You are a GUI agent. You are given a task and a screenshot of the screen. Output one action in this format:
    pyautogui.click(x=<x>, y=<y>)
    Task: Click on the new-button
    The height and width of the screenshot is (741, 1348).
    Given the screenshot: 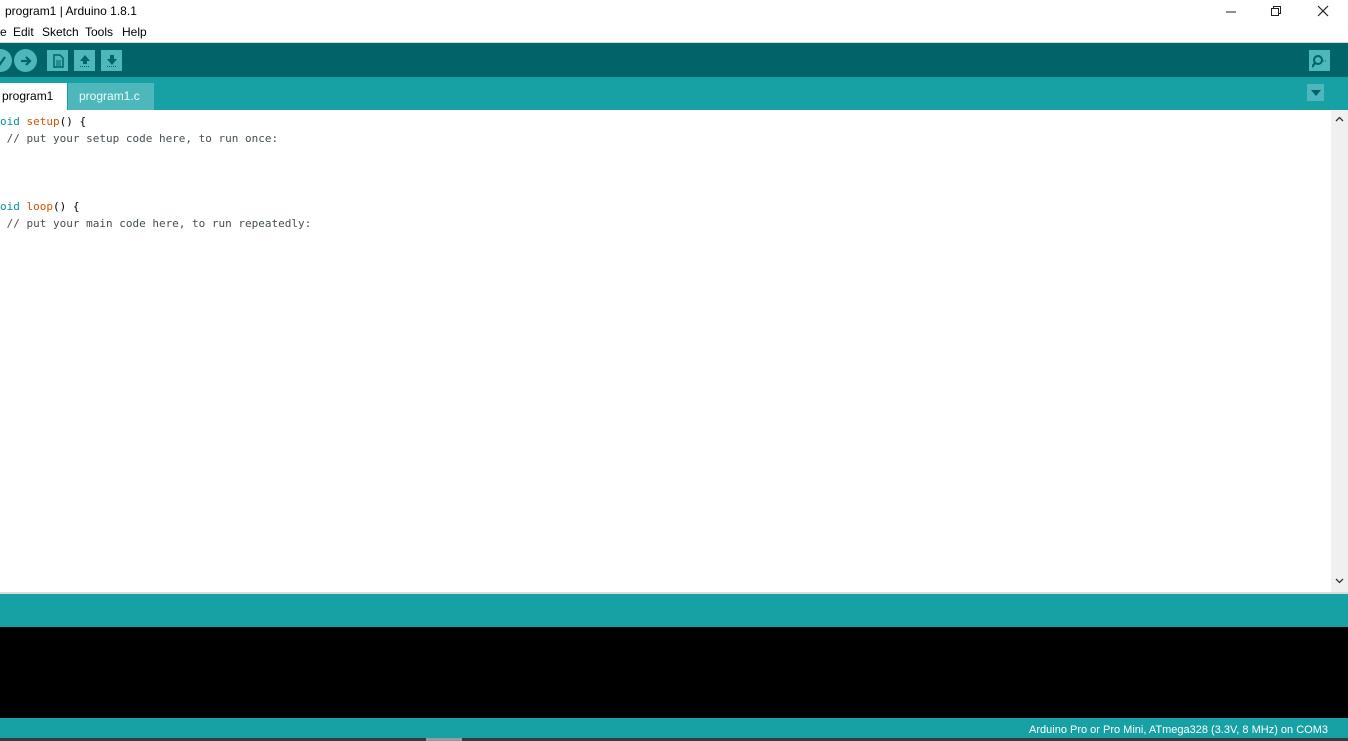 What is the action you would take?
    pyautogui.click(x=57, y=60)
    